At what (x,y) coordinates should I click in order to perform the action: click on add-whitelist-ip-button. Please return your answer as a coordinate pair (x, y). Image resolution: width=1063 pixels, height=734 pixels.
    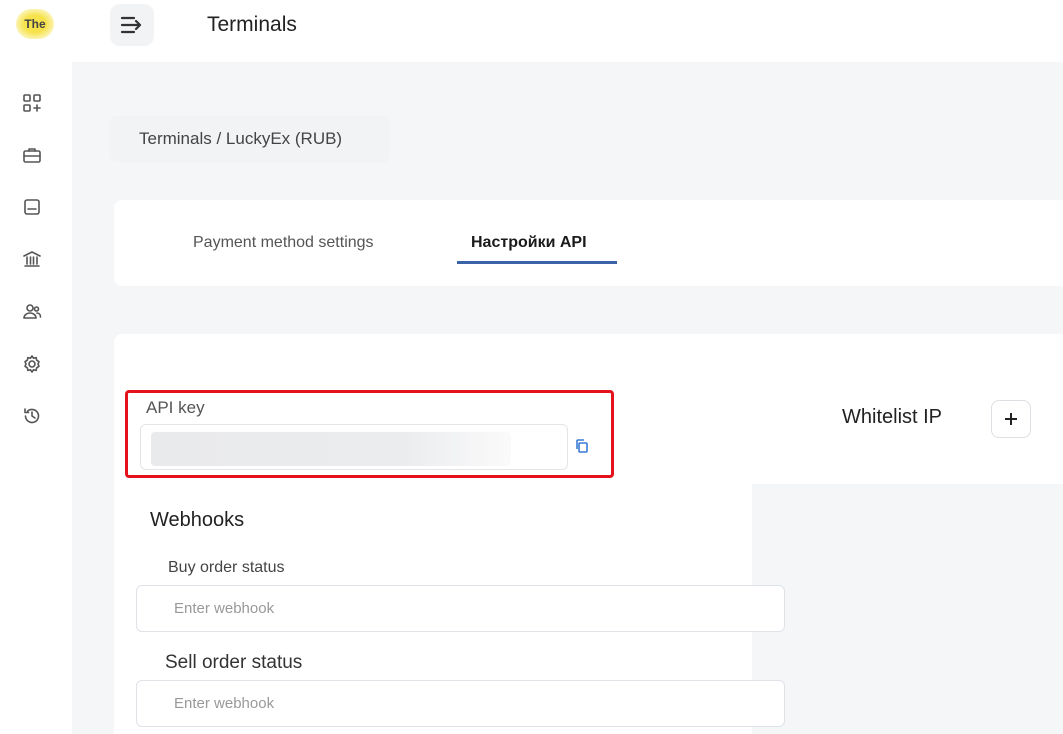
    Looking at the image, I should click on (1011, 419).